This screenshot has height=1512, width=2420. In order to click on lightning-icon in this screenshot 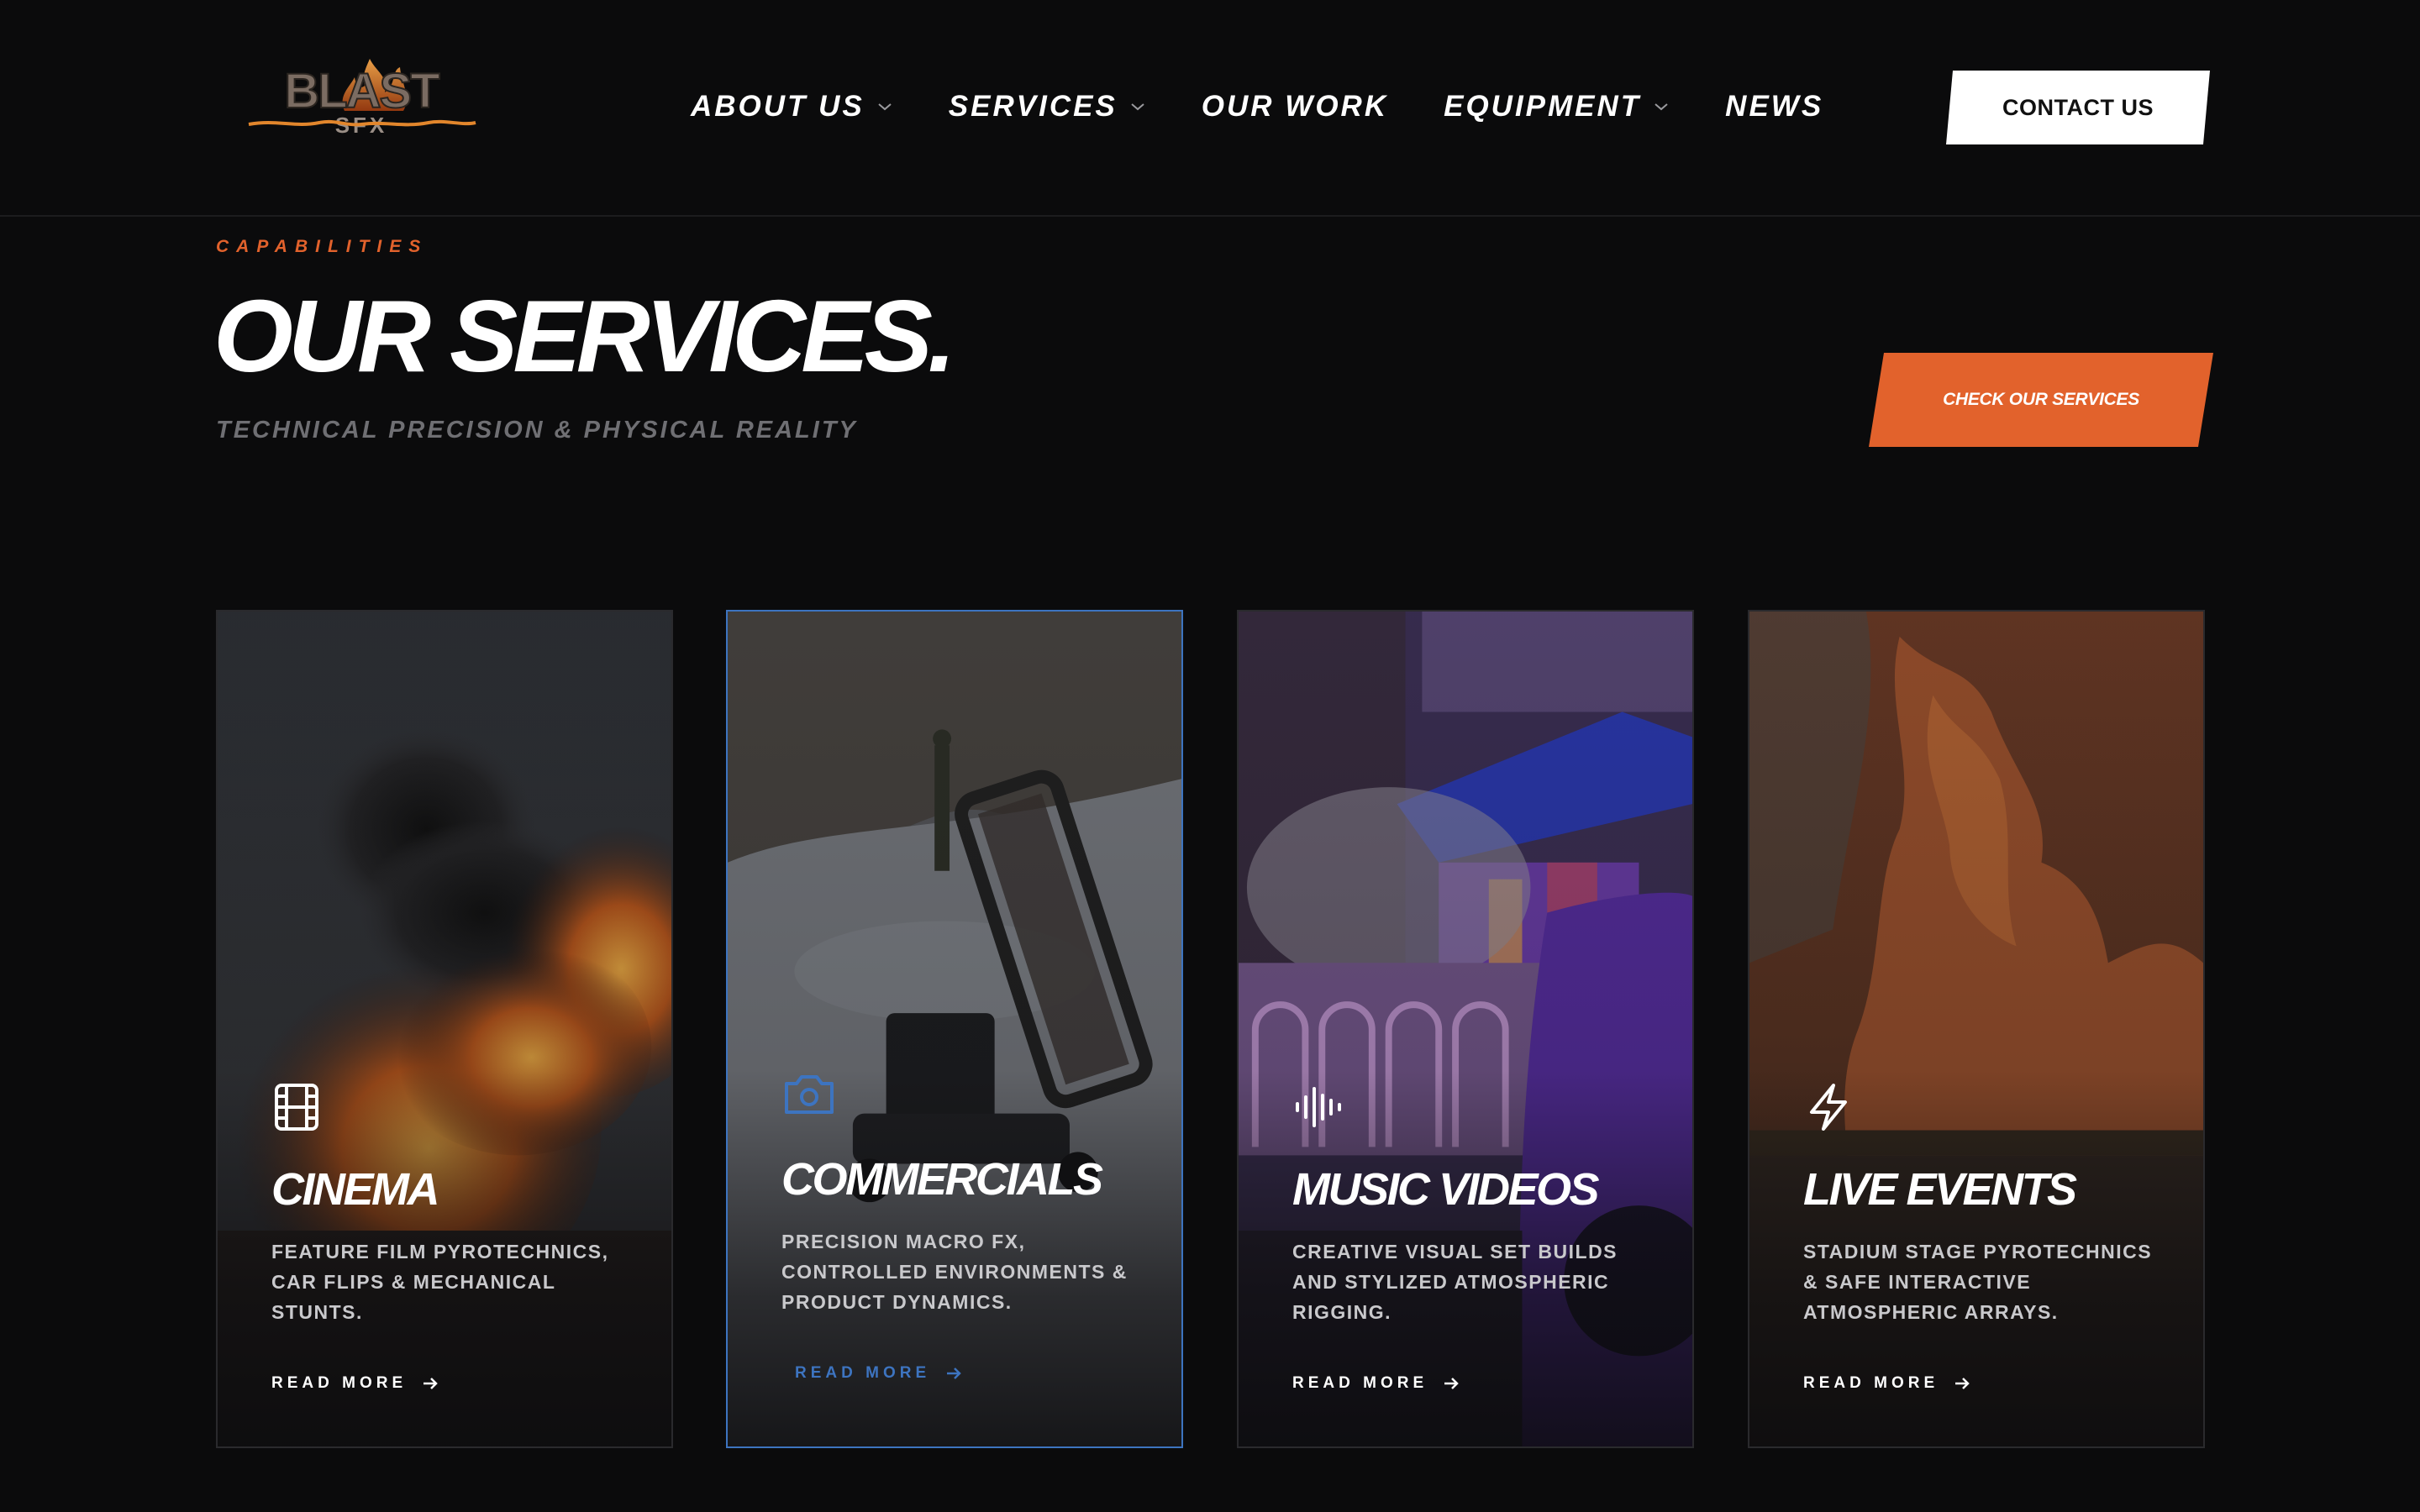, I will do `click(1828, 1107)`.